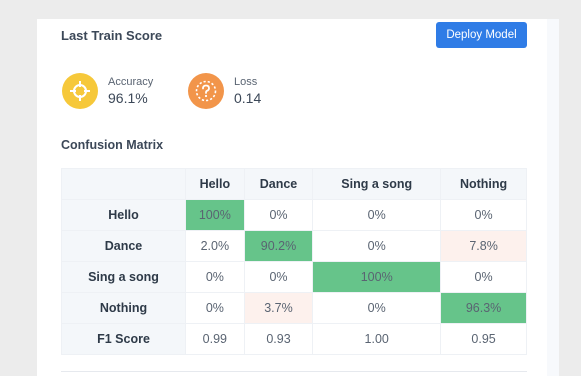  I want to click on row-header: F1 Score, so click(123, 339).